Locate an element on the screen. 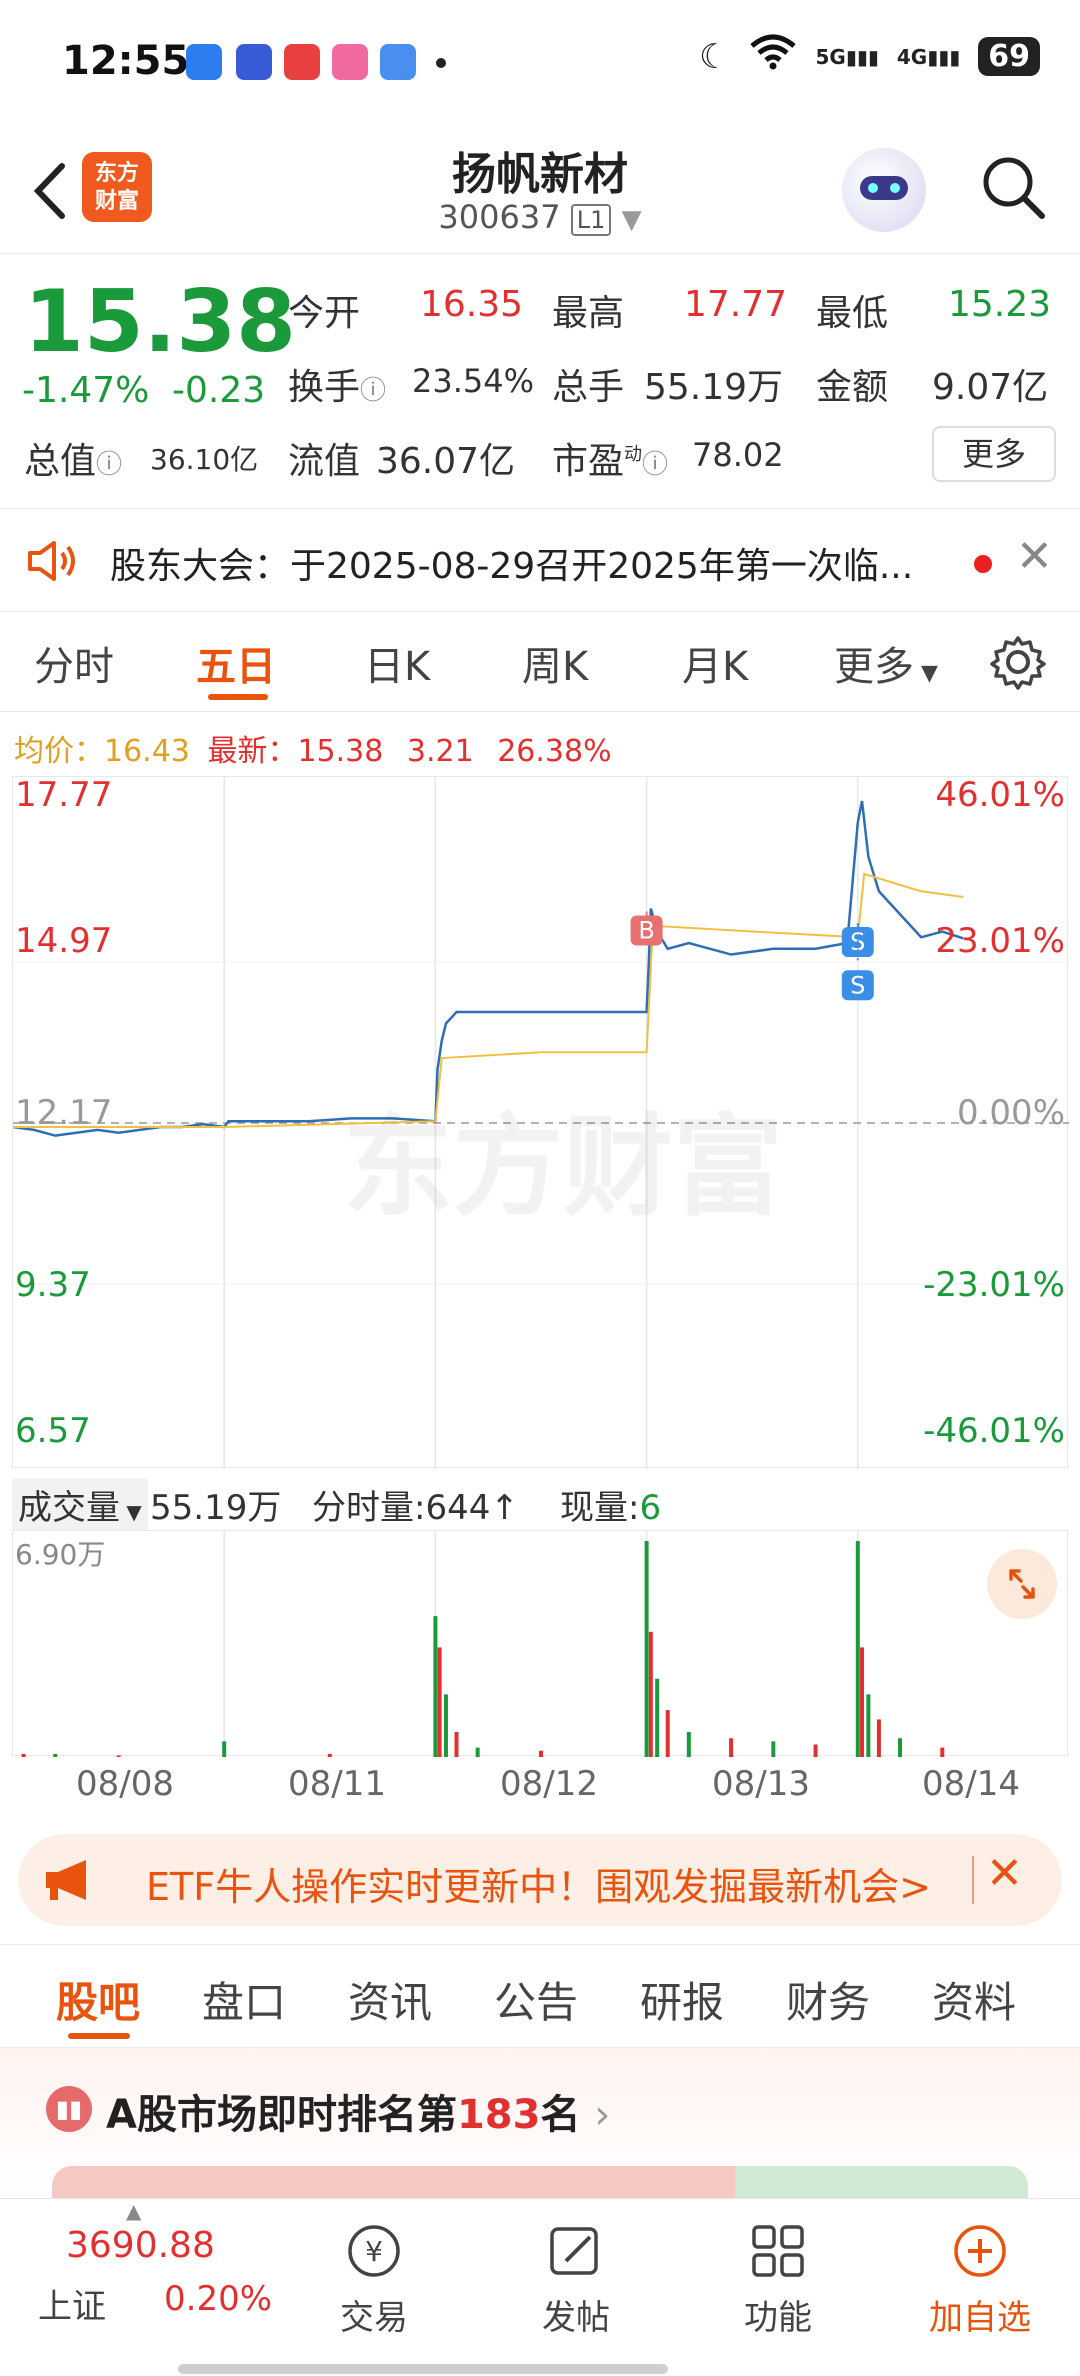 This screenshot has width=1080, height=2376. battery-indicator: 69 is located at coordinates (1009, 56).